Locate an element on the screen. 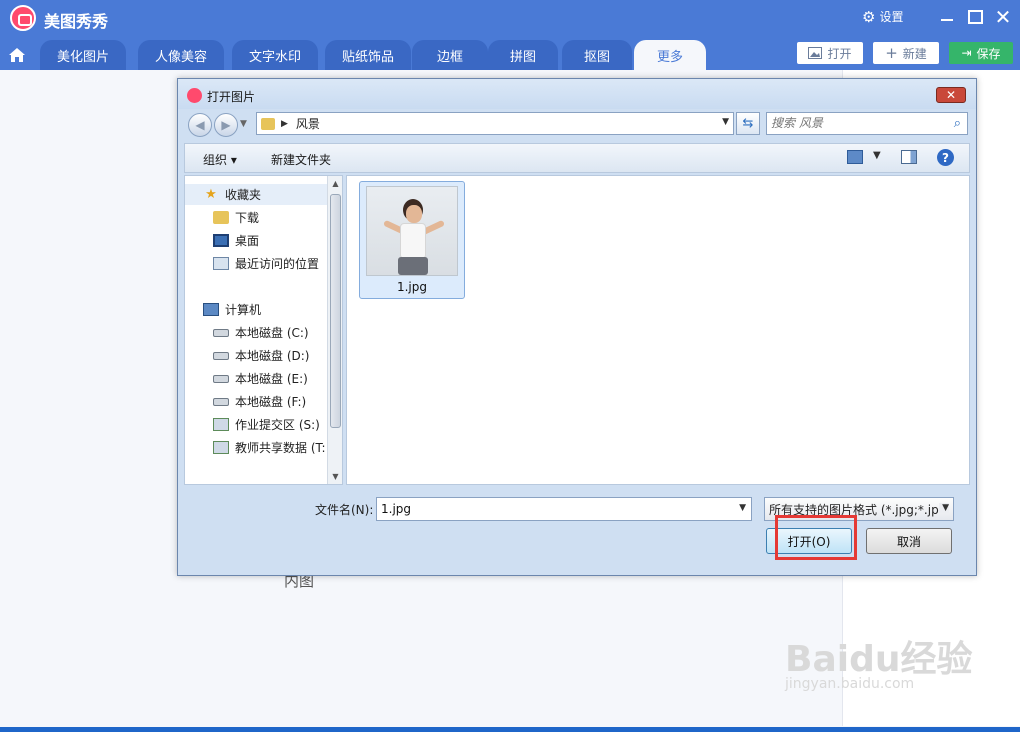 This screenshot has width=1020, height=732. nav-item-downloads: 下载 is located at coordinates (256, 217).